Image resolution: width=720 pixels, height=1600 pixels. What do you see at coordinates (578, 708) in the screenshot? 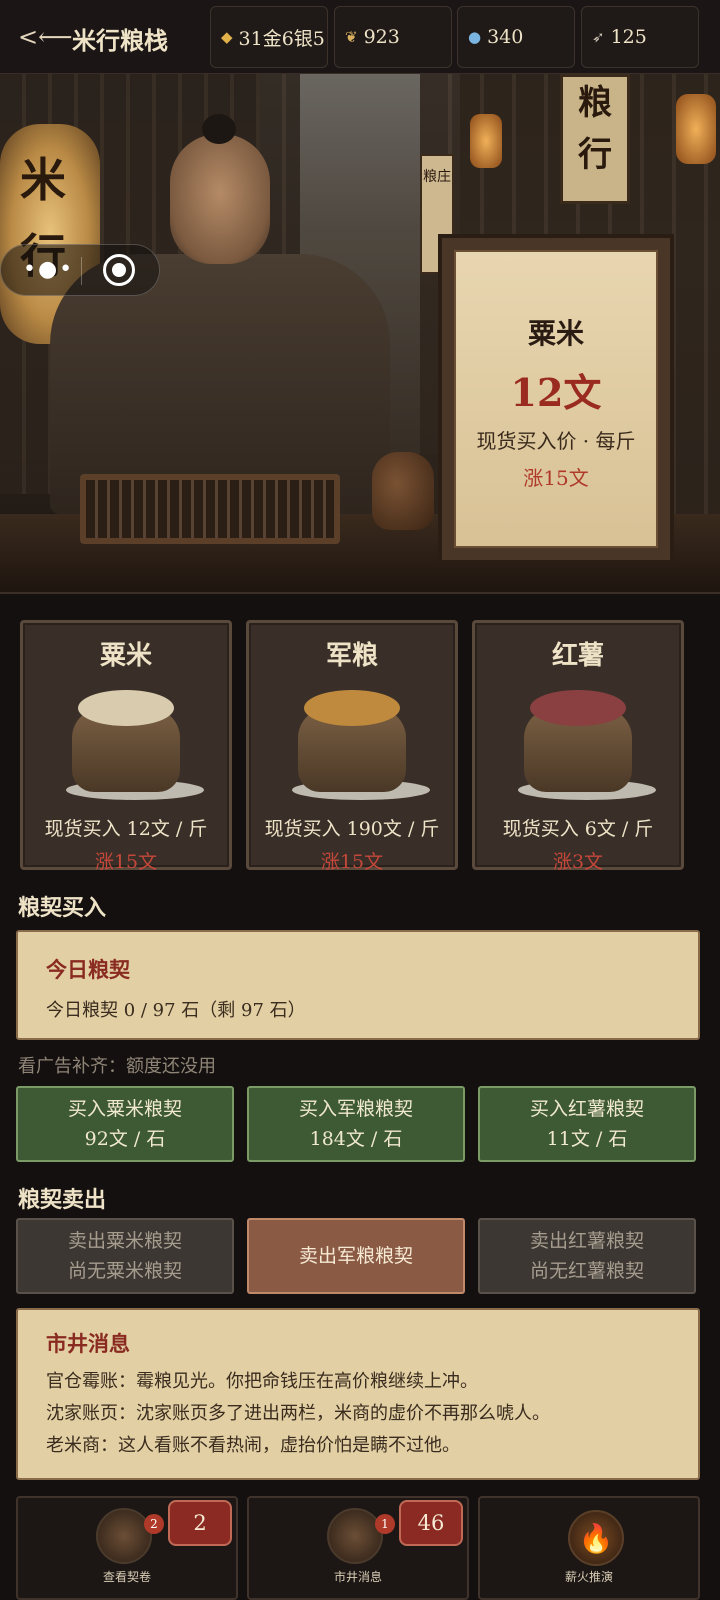
I see `sack-potatoes` at bounding box center [578, 708].